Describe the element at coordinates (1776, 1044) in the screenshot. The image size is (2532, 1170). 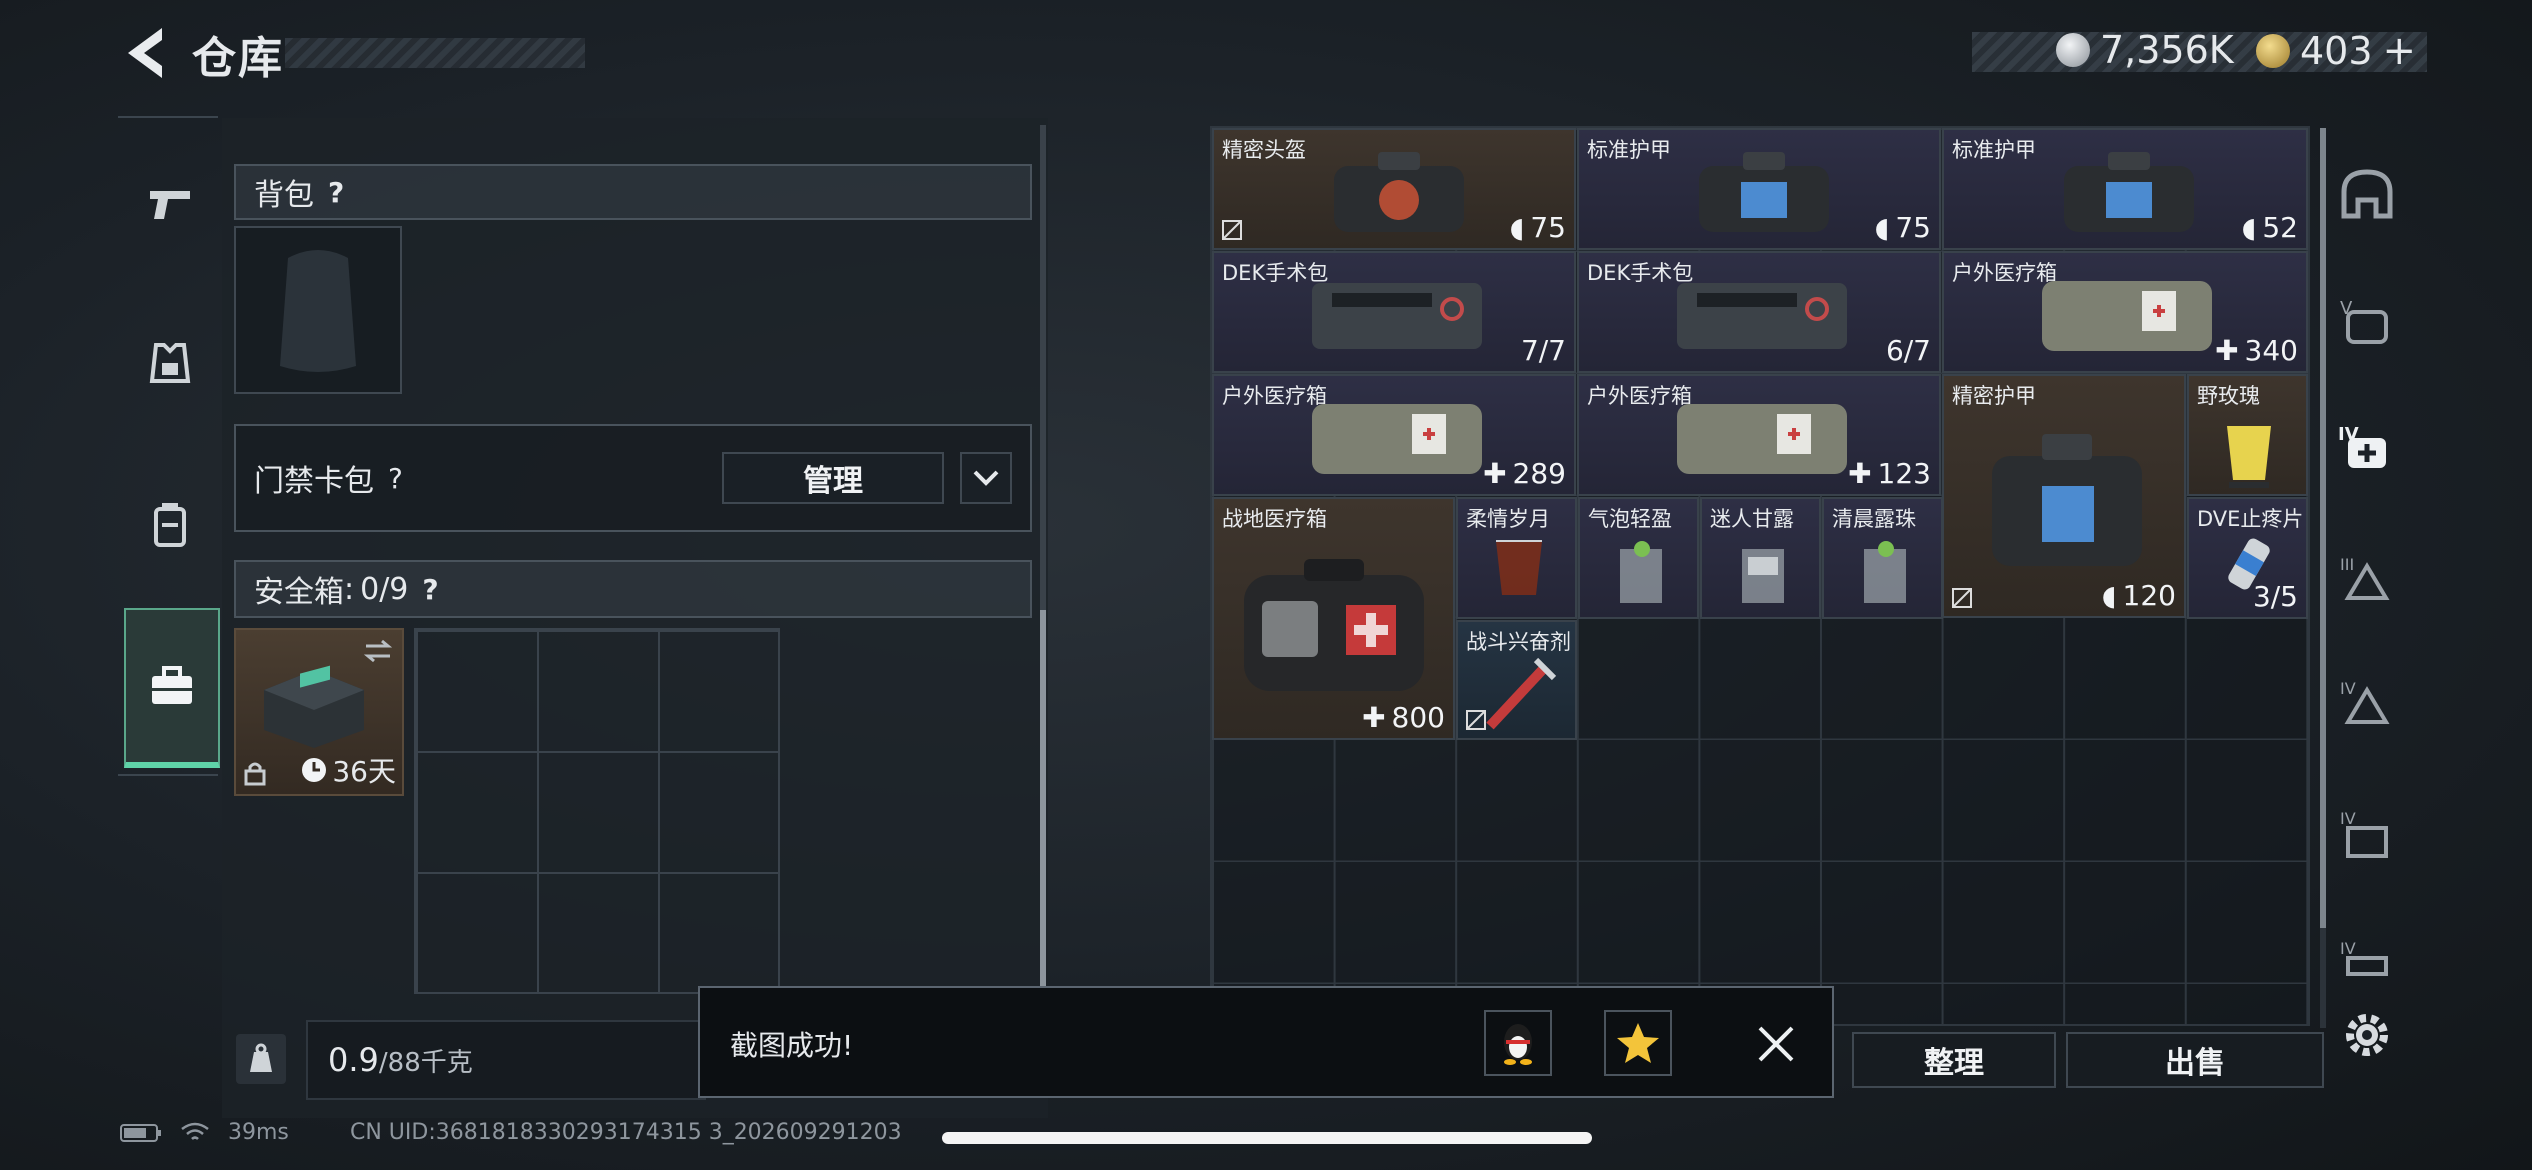
I see `close-icon` at that location.